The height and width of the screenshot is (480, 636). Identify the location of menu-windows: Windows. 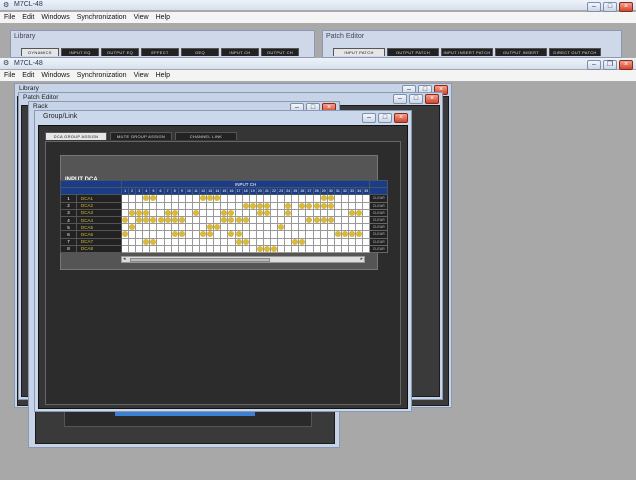
(55, 75).